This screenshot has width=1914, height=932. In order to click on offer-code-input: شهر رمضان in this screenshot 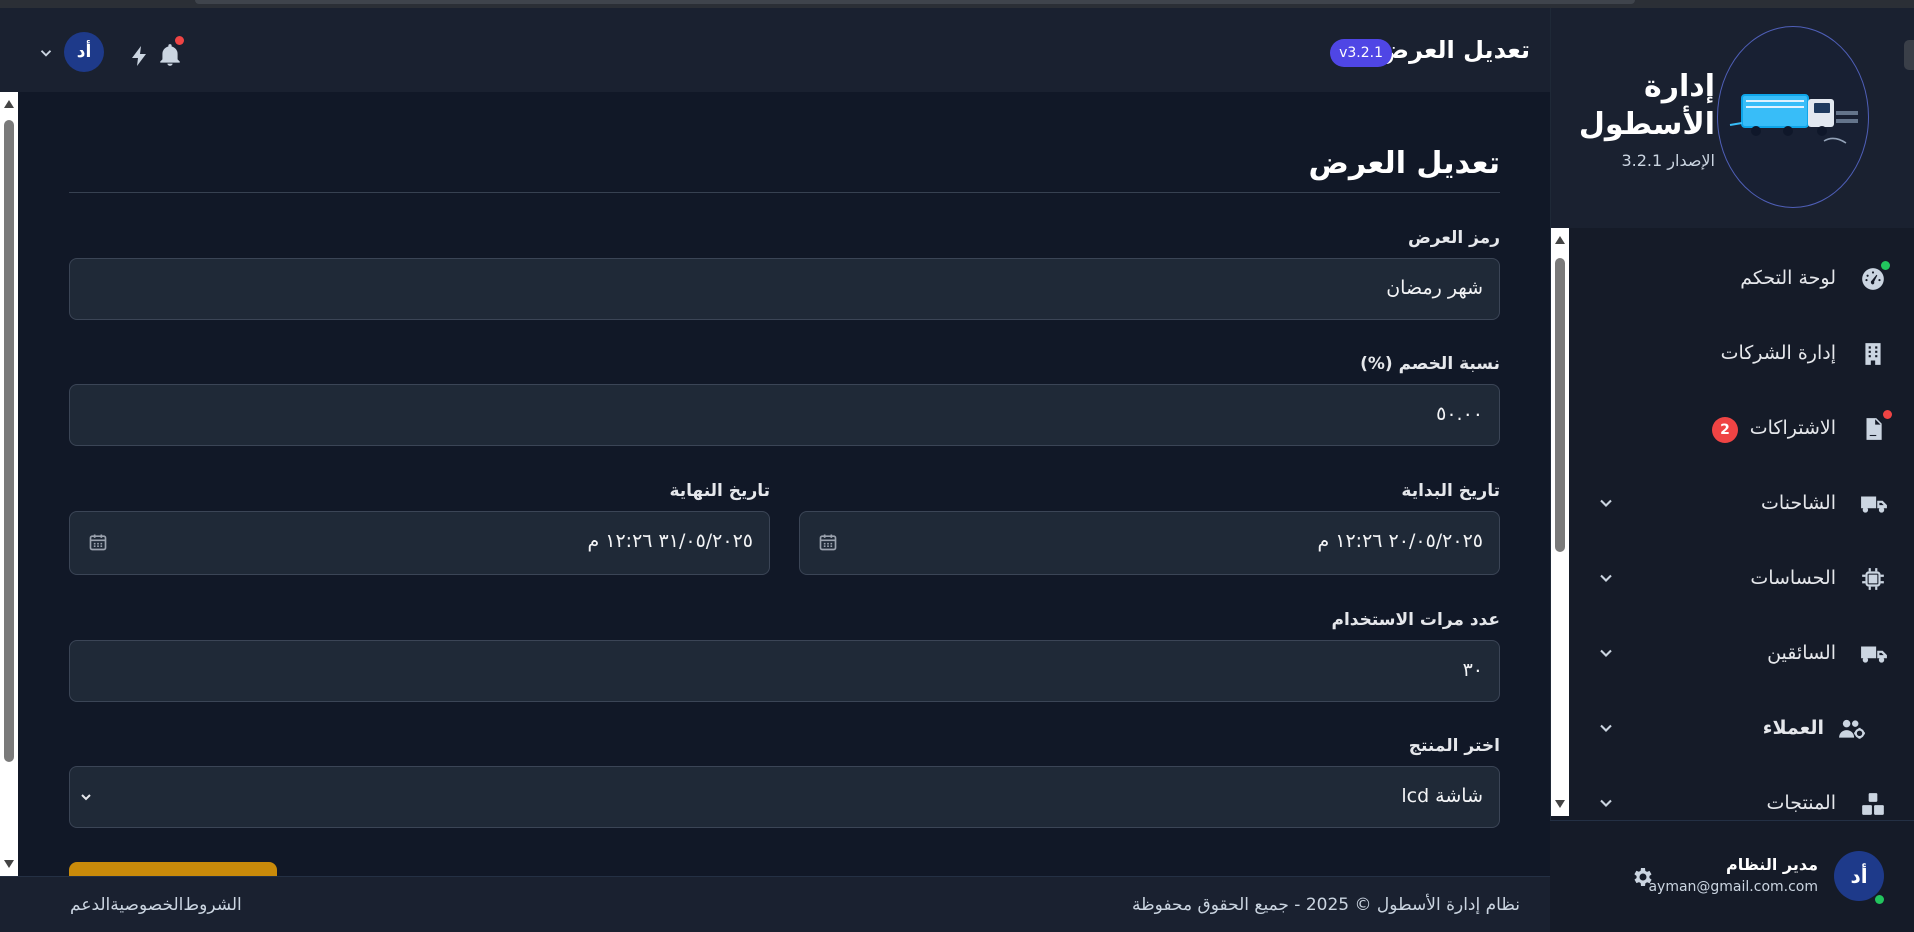, I will do `click(784, 289)`.